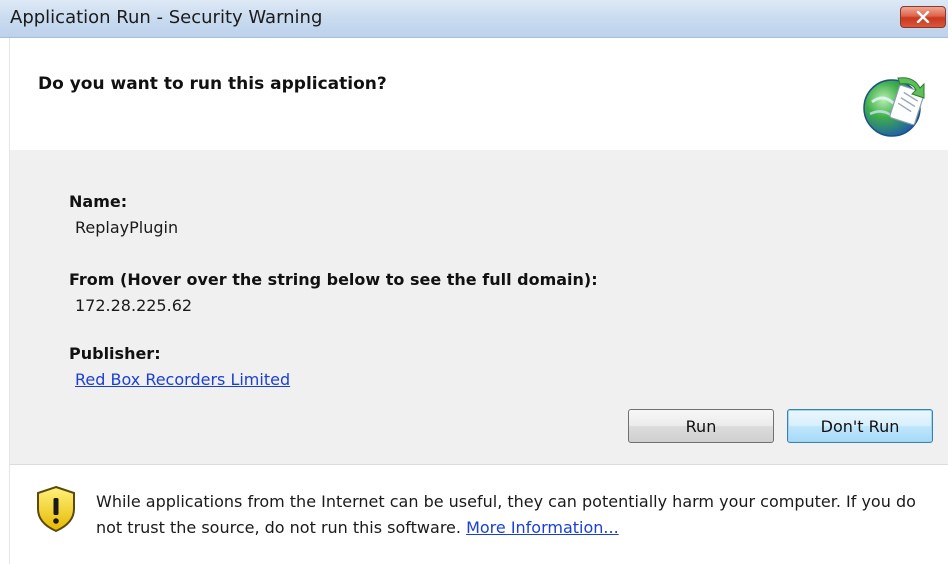 The width and height of the screenshot is (948, 564). I want to click on from-value: 172.28.225.62, so click(133, 305).